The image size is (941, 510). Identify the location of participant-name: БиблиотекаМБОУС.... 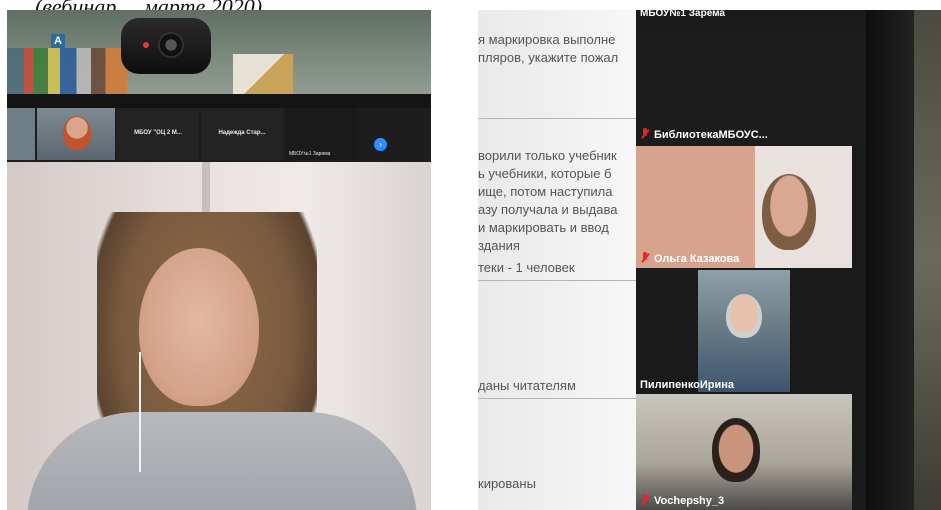
(711, 135).